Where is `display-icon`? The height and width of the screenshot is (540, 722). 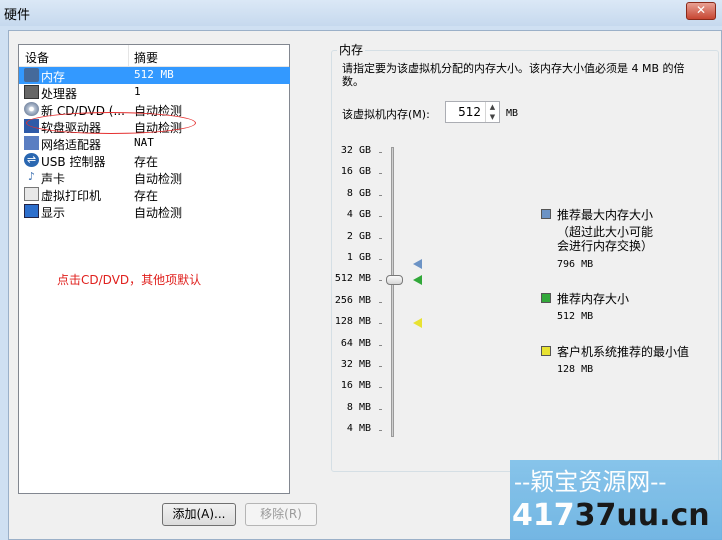
display-icon is located at coordinates (31, 211).